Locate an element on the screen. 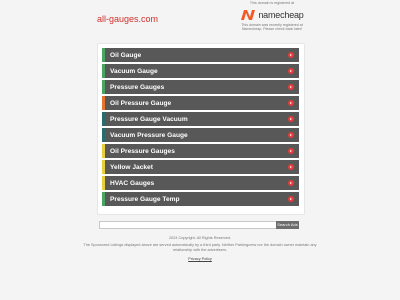 The width and height of the screenshot is (400, 300). related-link-item: Oil Pressure Gauges is located at coordinates (200, 151).